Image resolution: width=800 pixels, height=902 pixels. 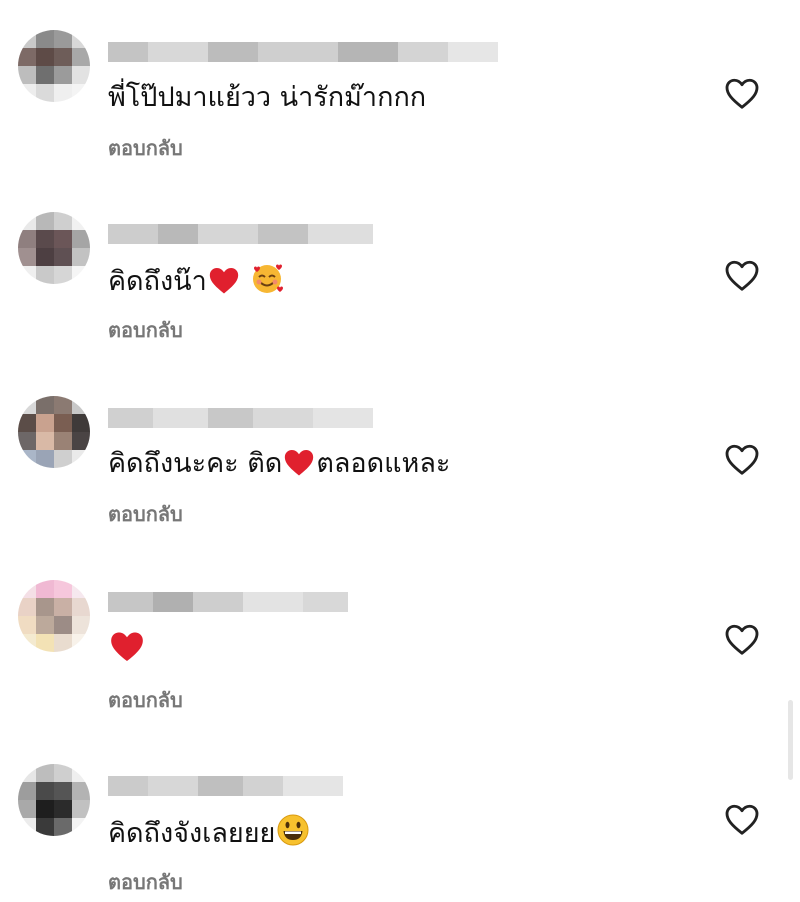 I want to click on comment-text: คิดถึงนะคะ ติด ตลอดแหละ, so click(x=279, y=463).